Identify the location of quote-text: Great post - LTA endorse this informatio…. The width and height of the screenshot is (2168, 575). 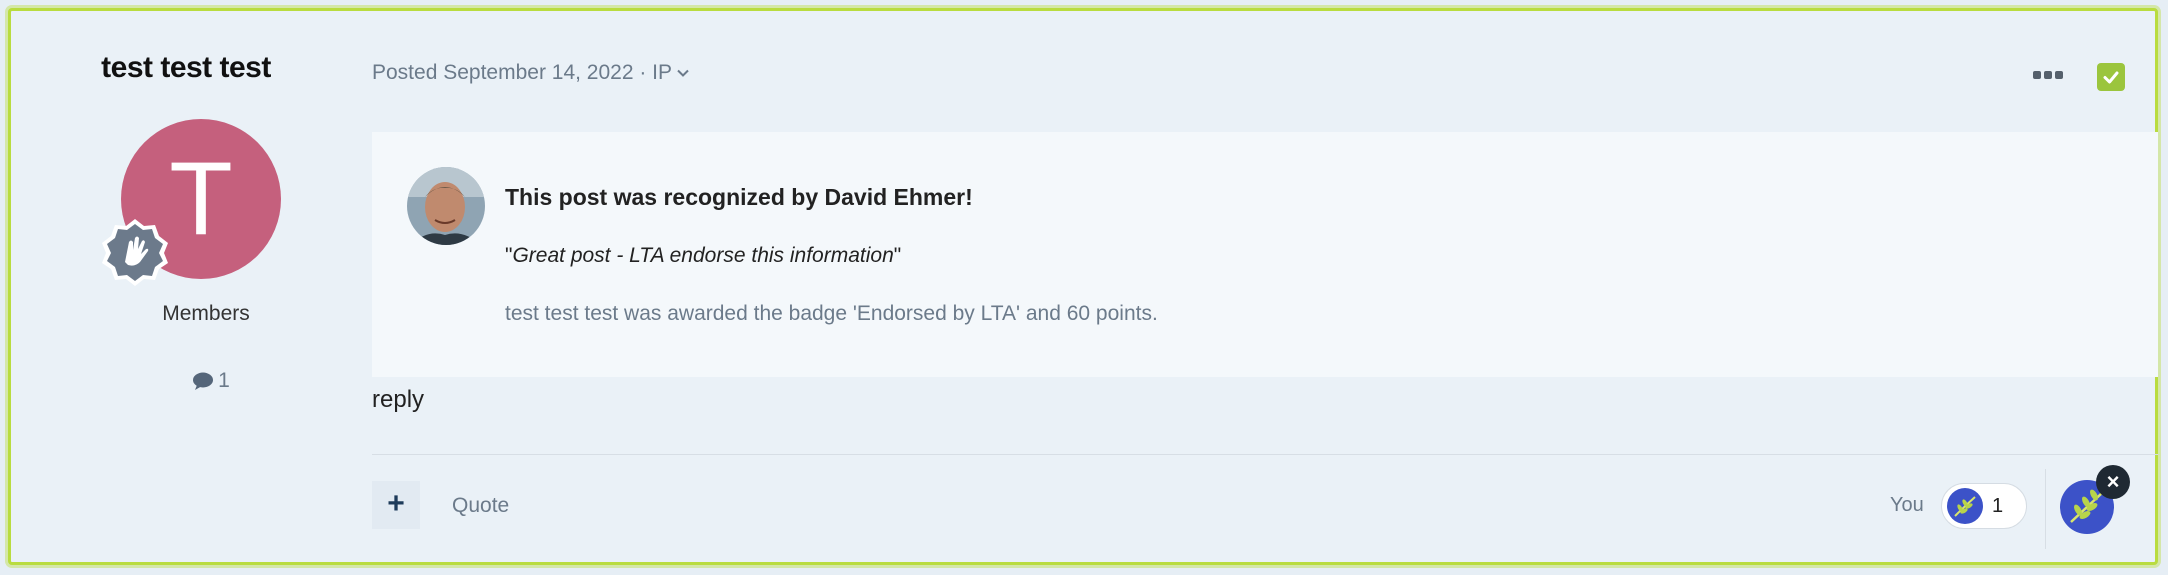
(703, 255).